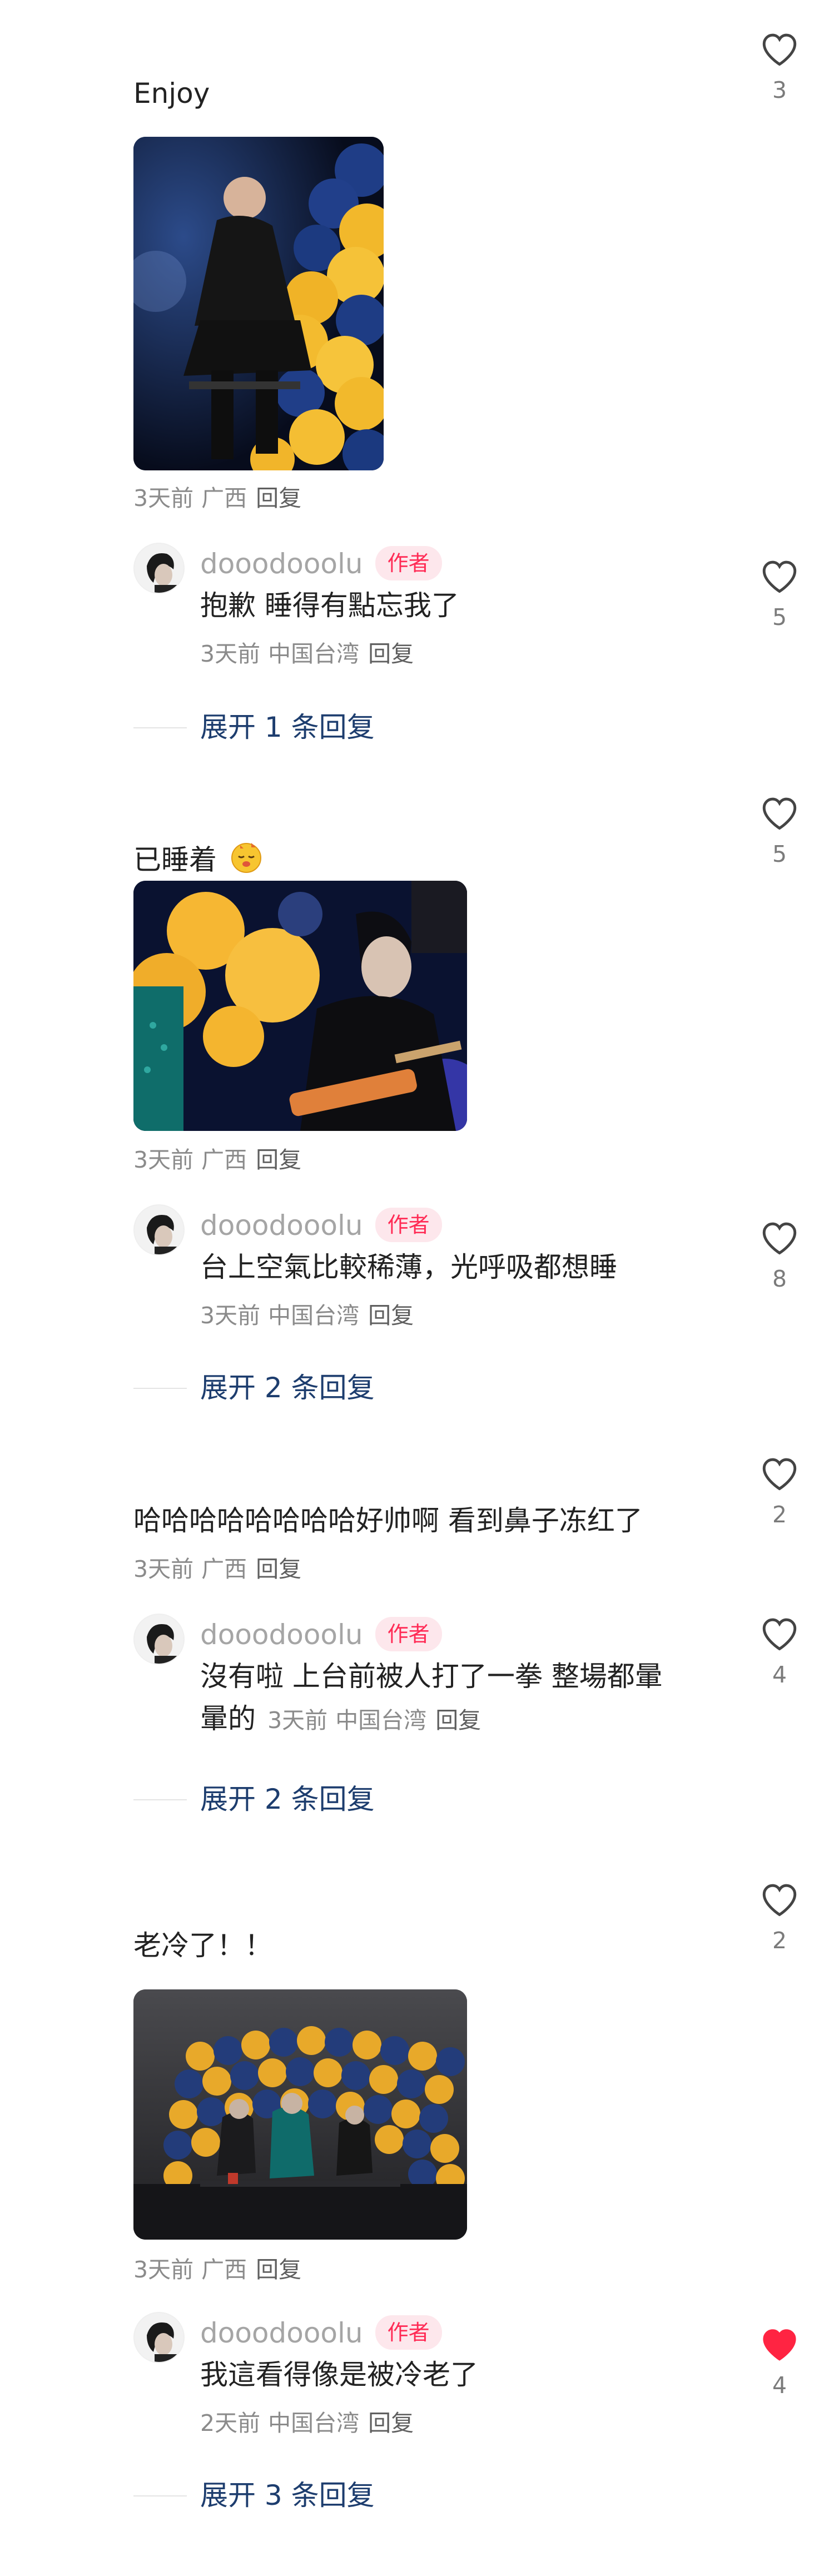 The width and height of the screenshot is (834, 2576). Describe the element at coordinates (388, 1520) in the screenshot. I see `comment-text: 哈哈哈哈哈哈哈哈好帅啊 看到鼻子冻红了` at that location.